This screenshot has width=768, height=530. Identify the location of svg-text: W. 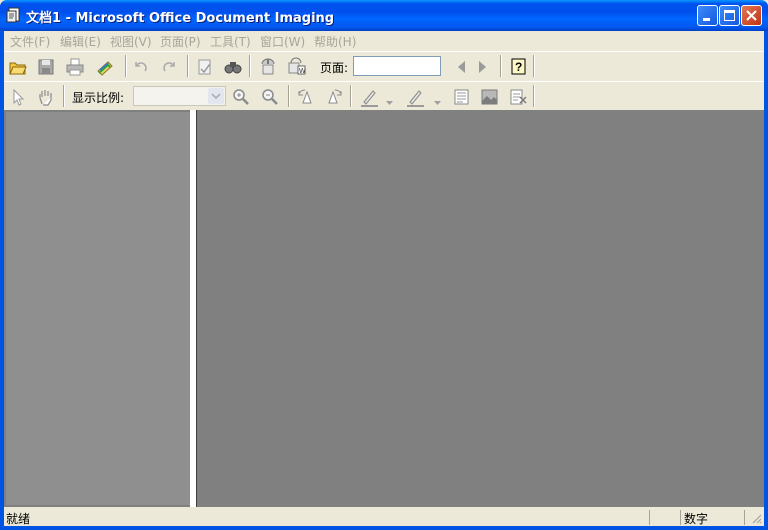
(302, 71).